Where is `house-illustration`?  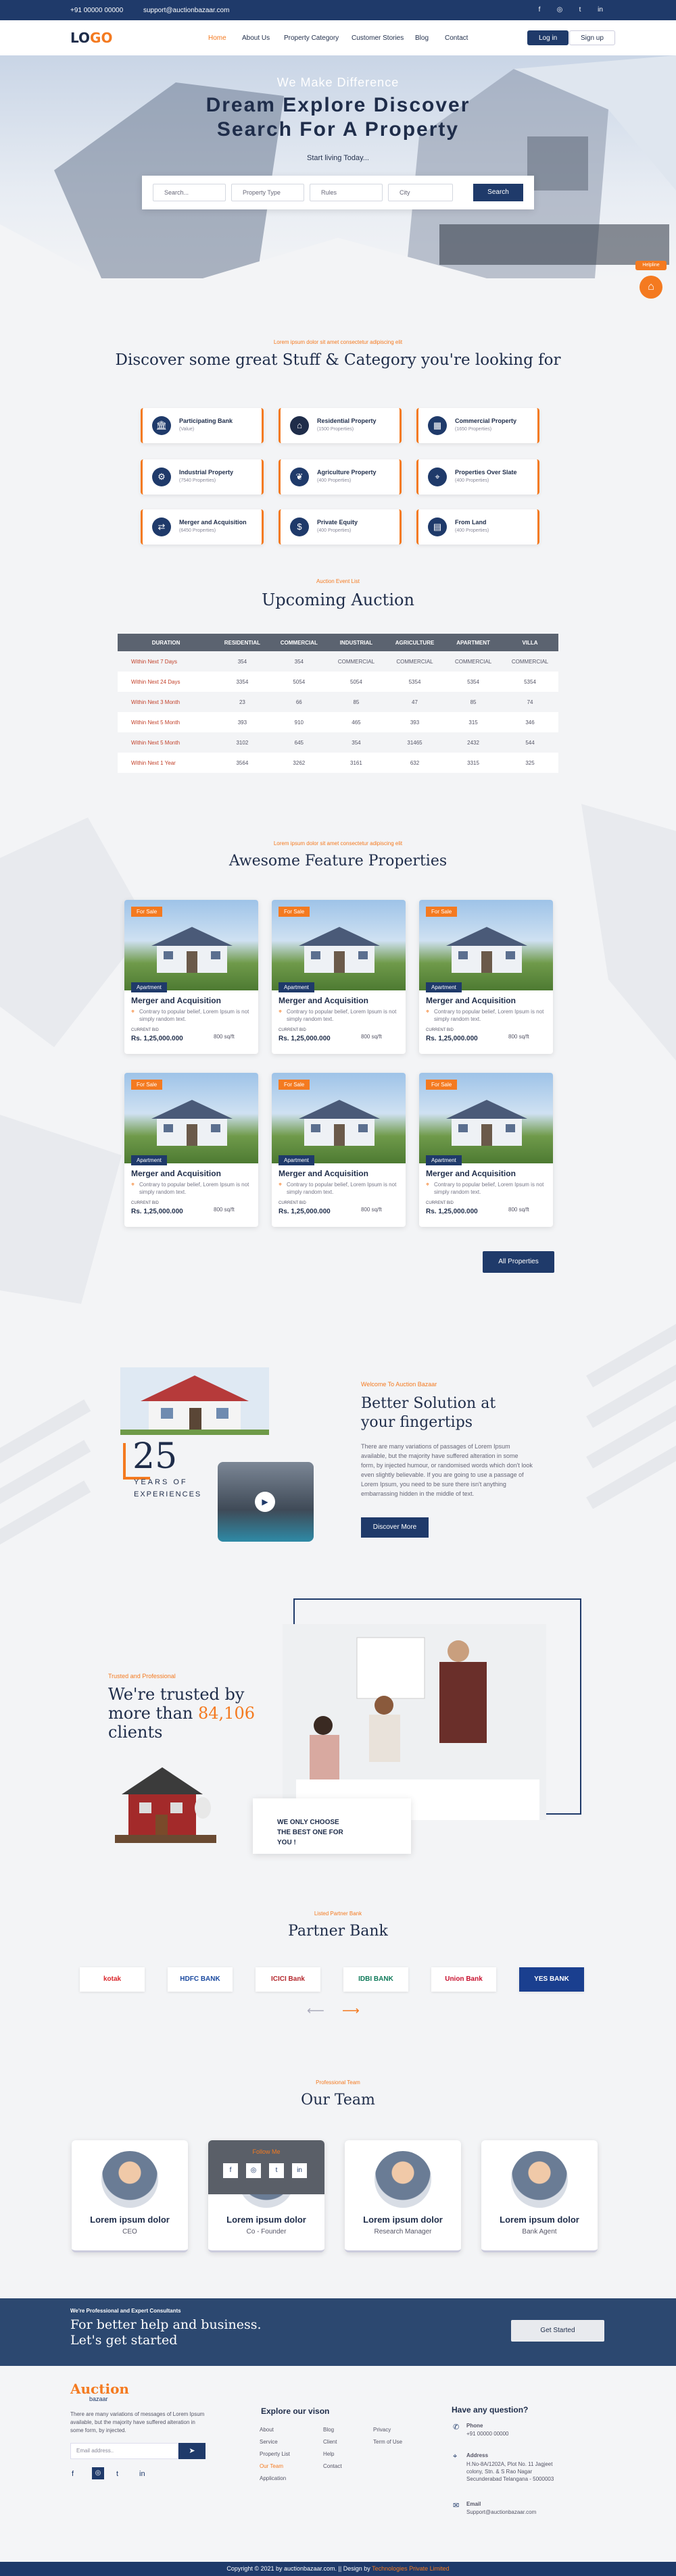 house-illustration is located at coordinates (487, 1123).